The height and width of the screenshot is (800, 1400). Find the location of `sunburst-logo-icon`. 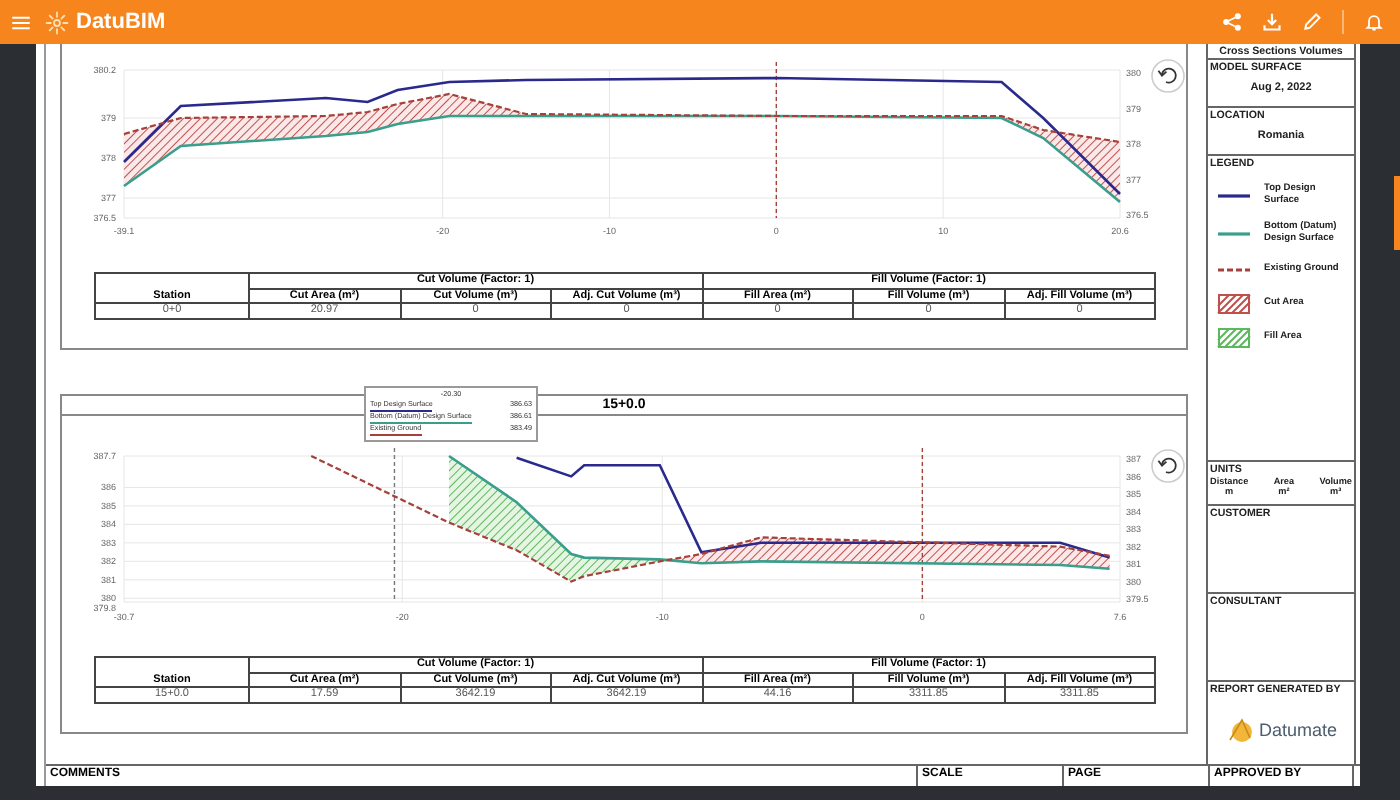

sunburst-logo-icon is located at coordinates (57, 22).